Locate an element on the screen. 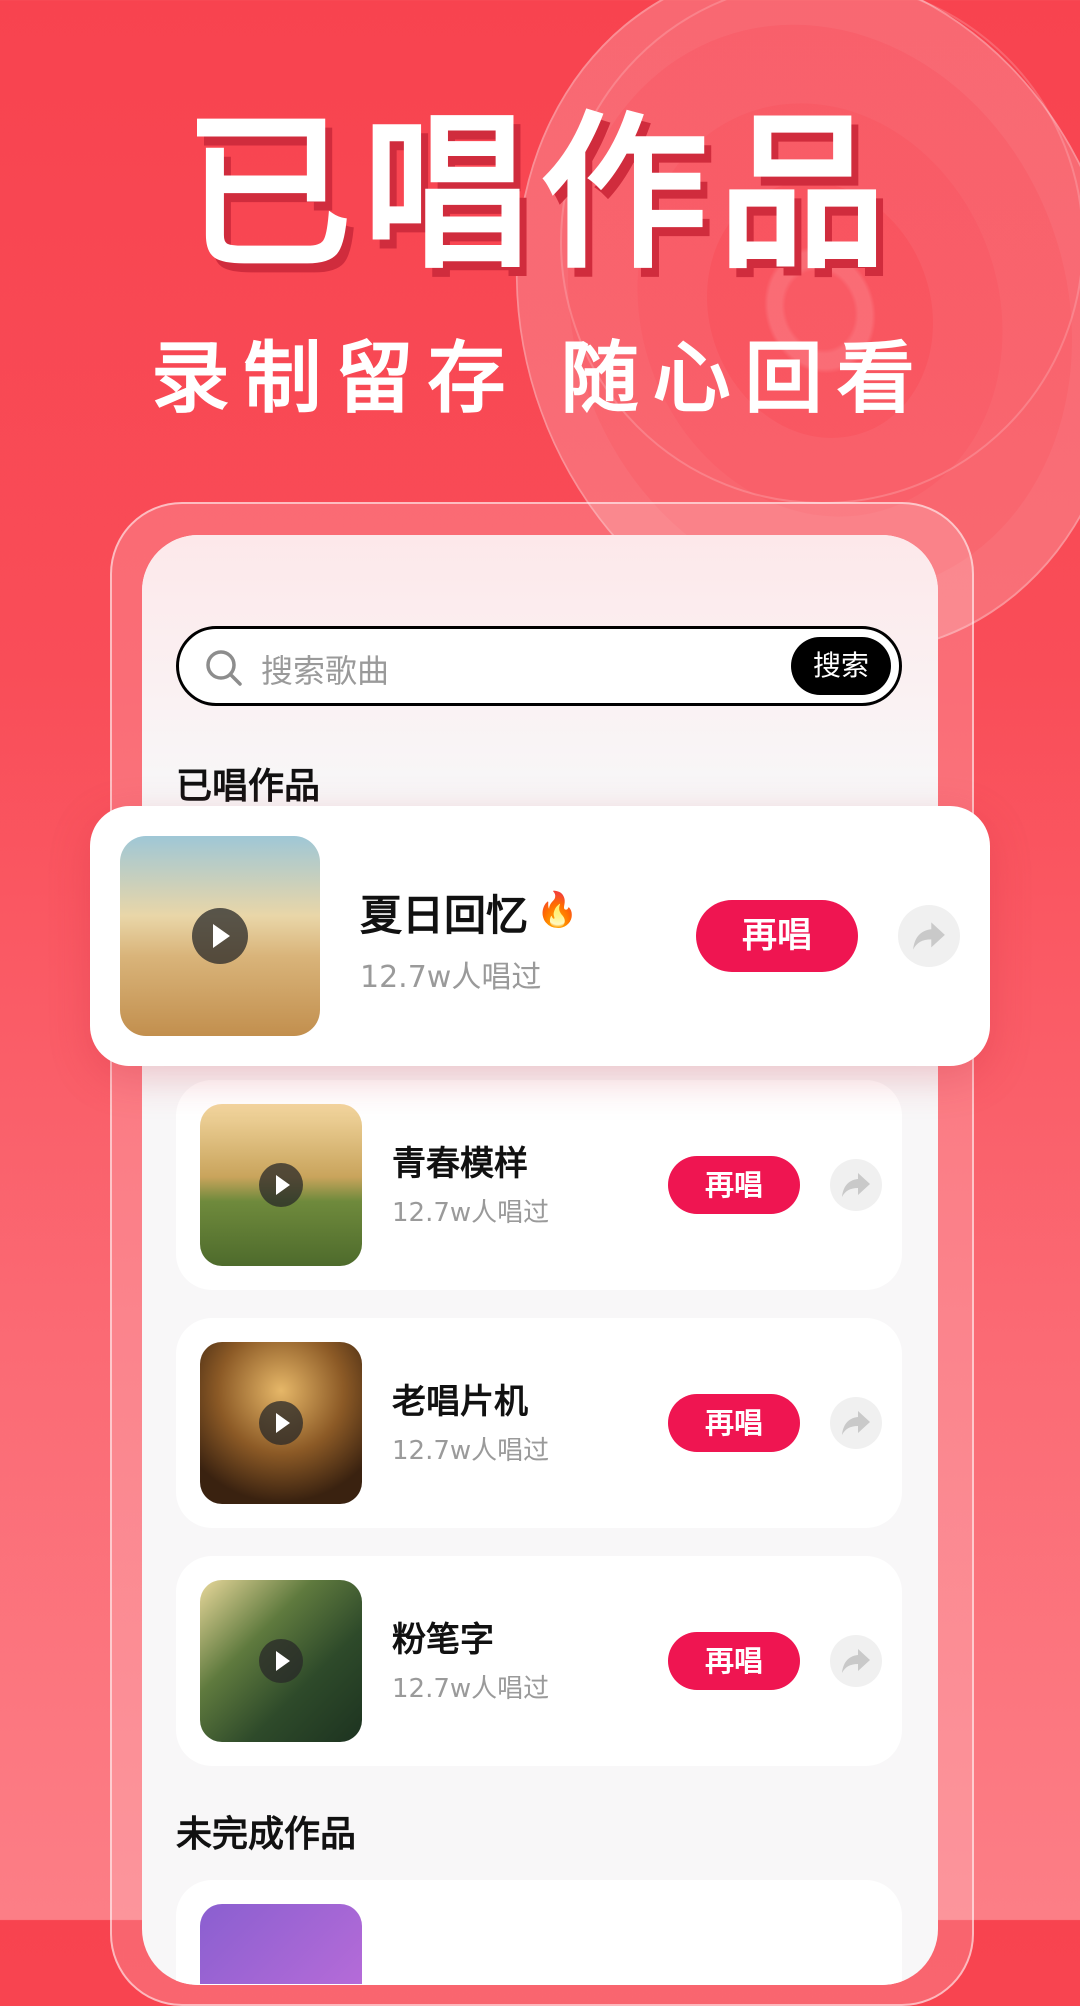  song-card: 青春模样 12.7w人唱过 再唱 is located at coordinates (539, 1185).